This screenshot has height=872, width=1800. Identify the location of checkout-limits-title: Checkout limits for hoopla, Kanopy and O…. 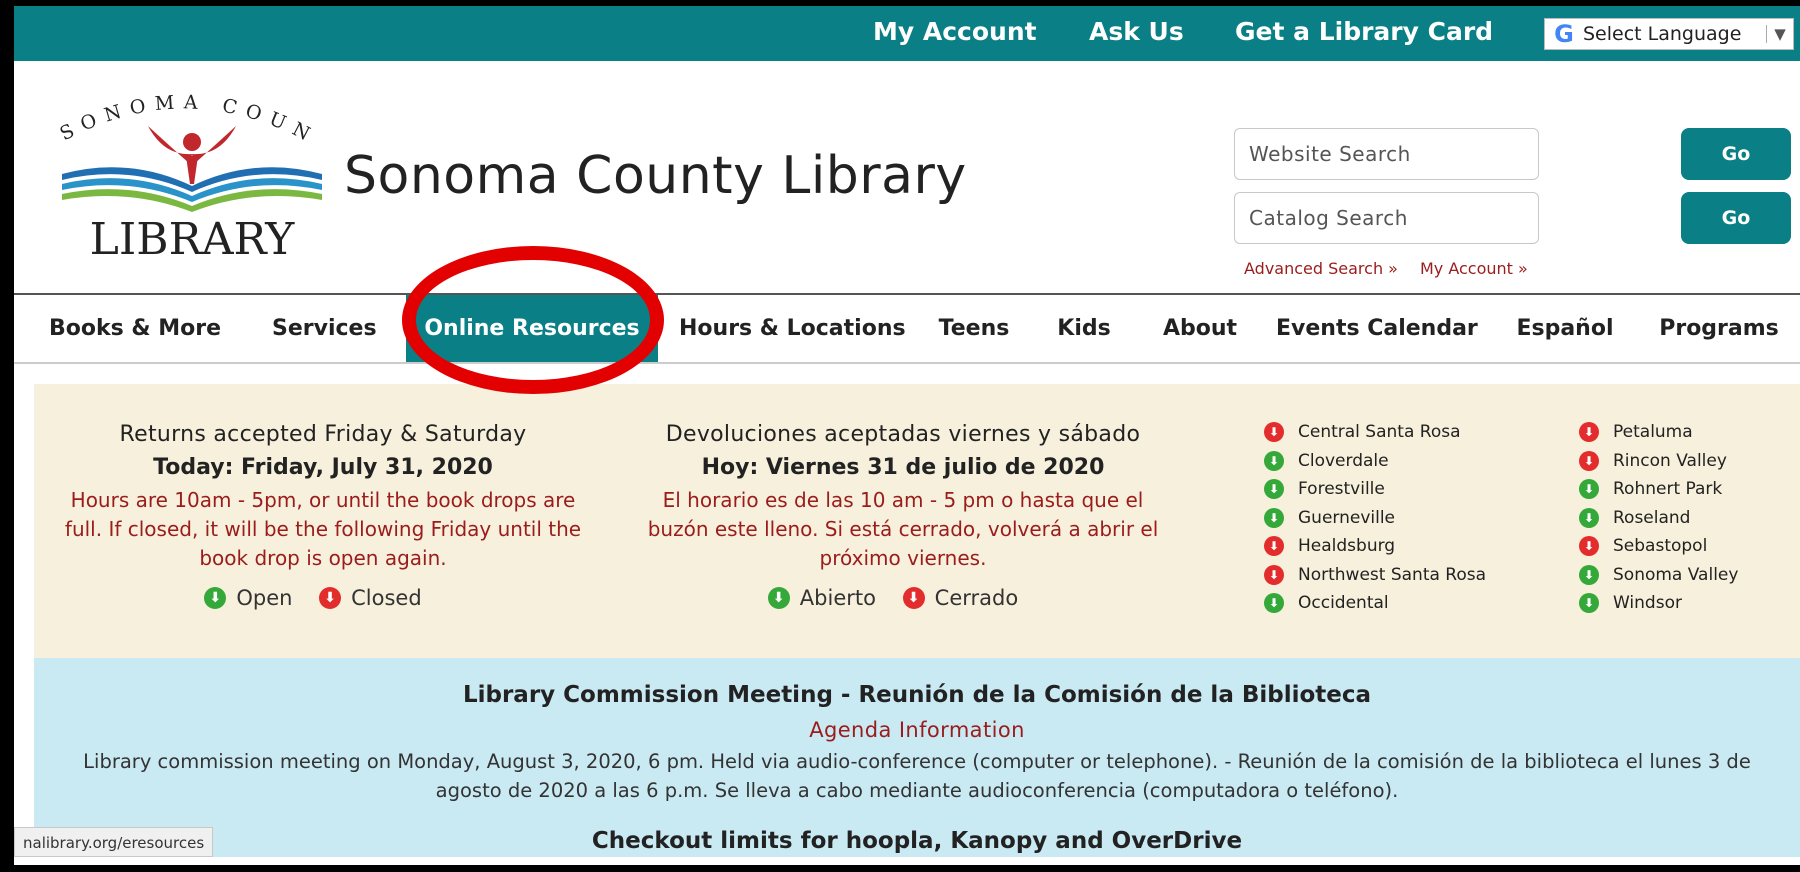
(917, 841).